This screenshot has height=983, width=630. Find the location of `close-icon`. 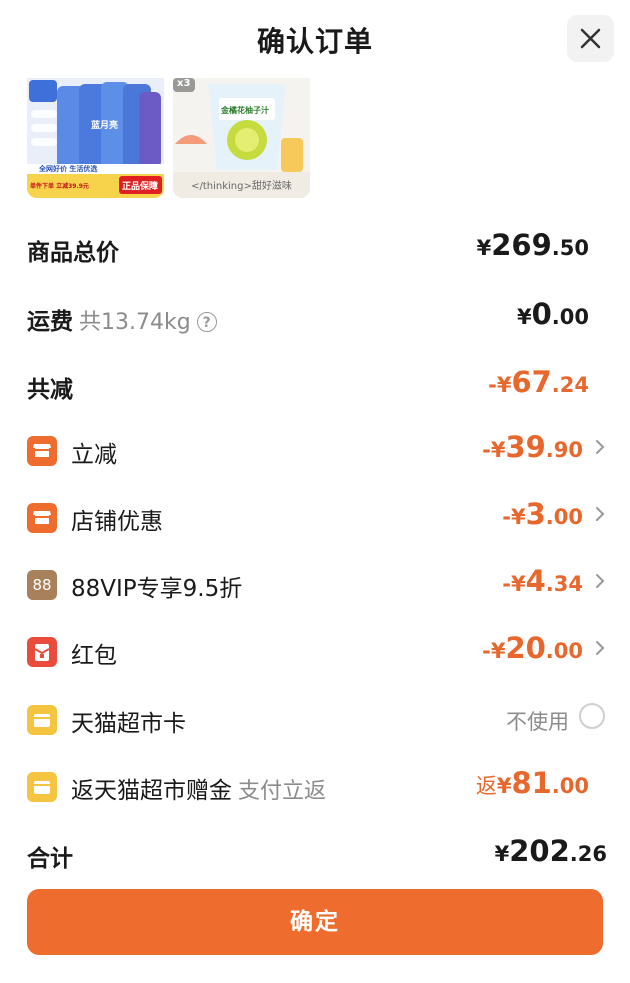

close-icon is located at coordinates (590, 38).